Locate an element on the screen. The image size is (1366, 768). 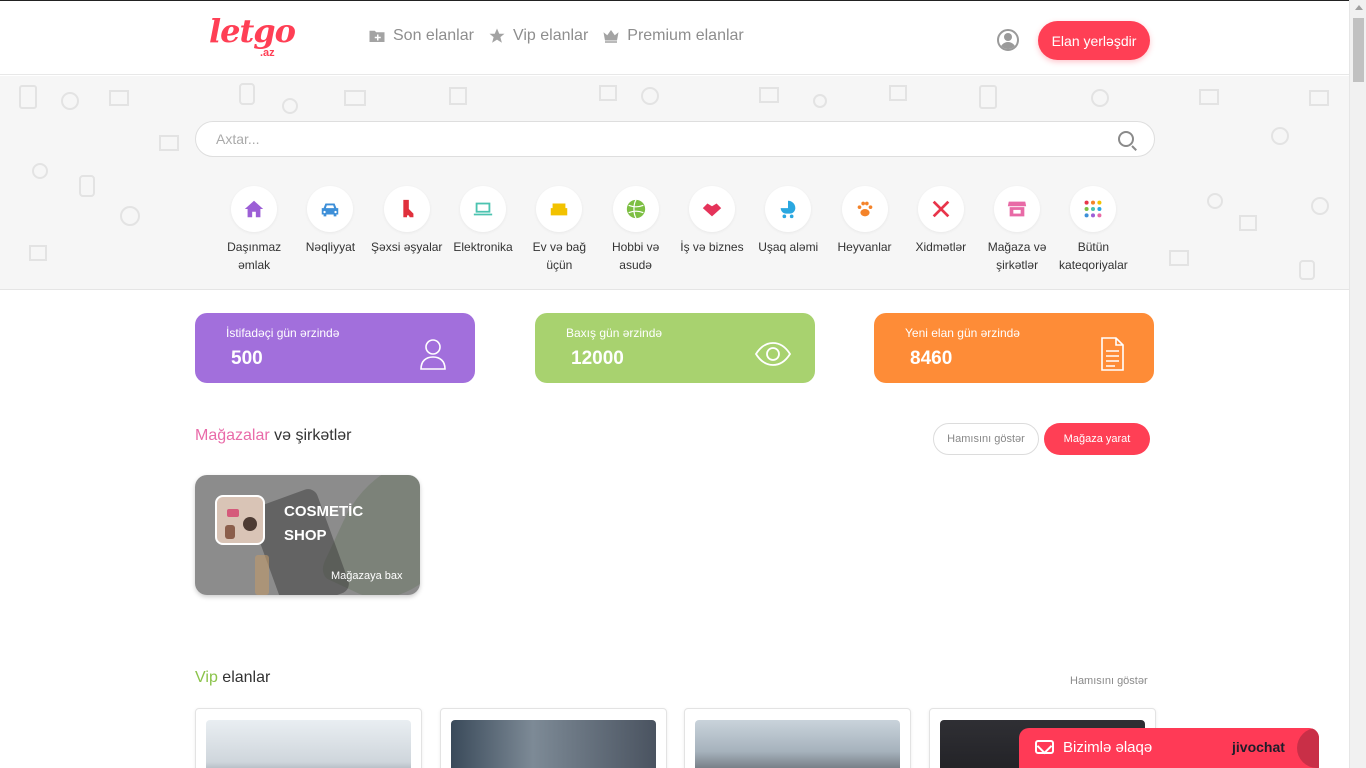
stores-section-title: Mağazalar və şirkətlər is located at coordinates (273, 436).